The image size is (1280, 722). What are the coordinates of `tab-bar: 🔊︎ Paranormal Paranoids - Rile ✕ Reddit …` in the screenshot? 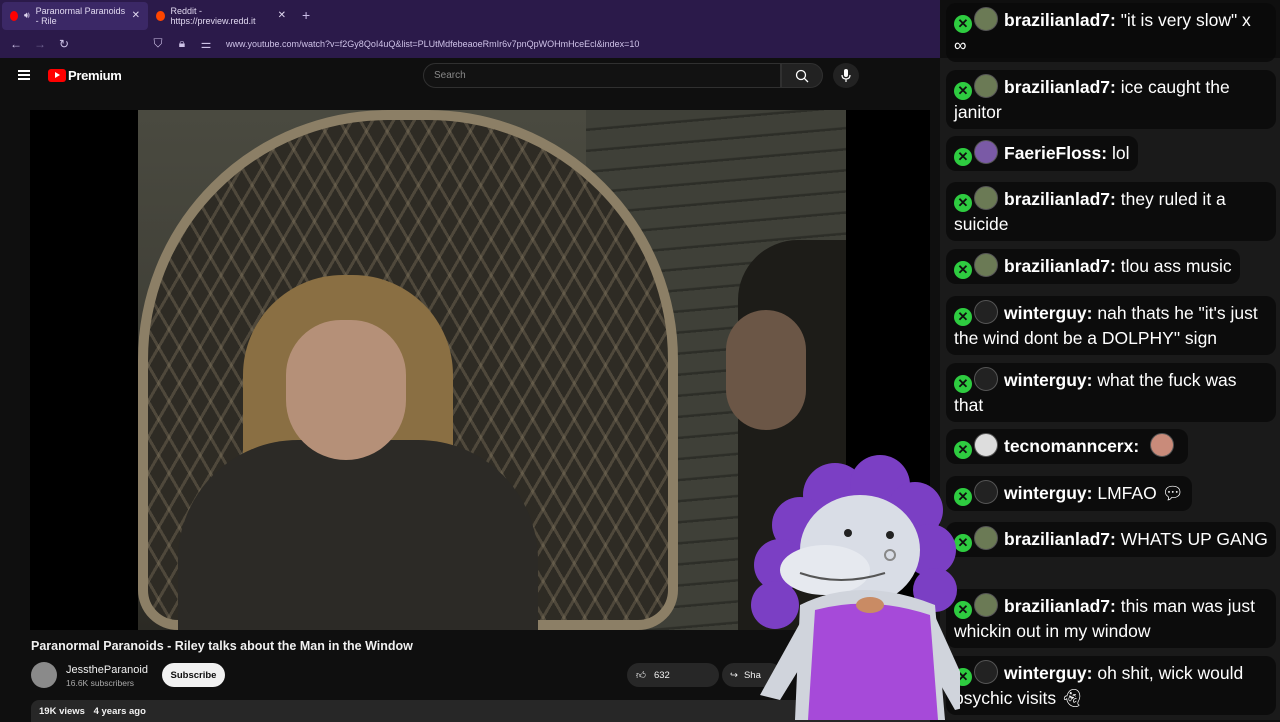 It's located at (470, 15).